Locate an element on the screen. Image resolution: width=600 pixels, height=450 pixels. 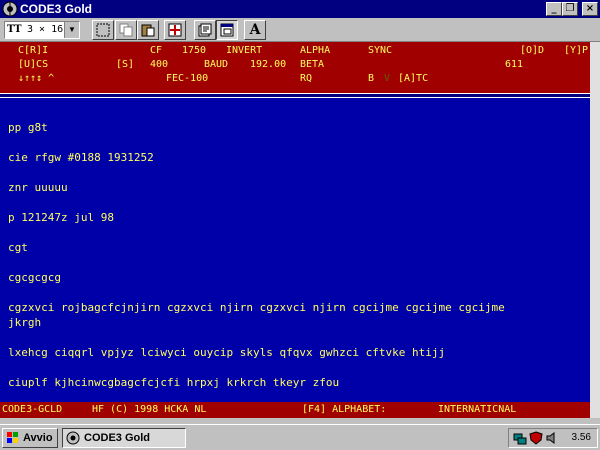
start-label: Avvio is located at coordinates (38, 438).